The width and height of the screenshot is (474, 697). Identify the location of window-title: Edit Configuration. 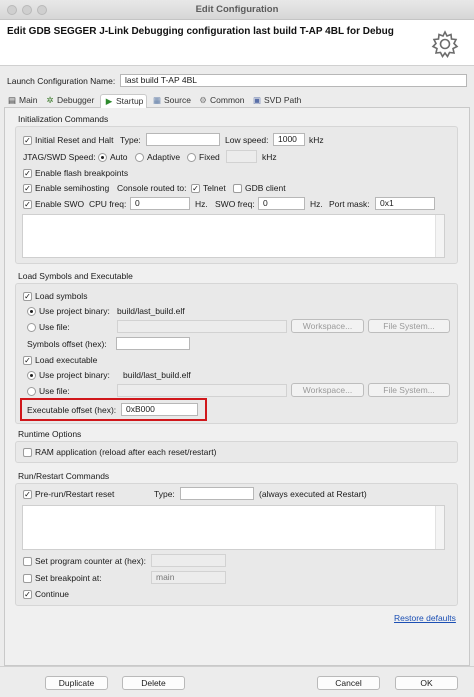
(237, 9).